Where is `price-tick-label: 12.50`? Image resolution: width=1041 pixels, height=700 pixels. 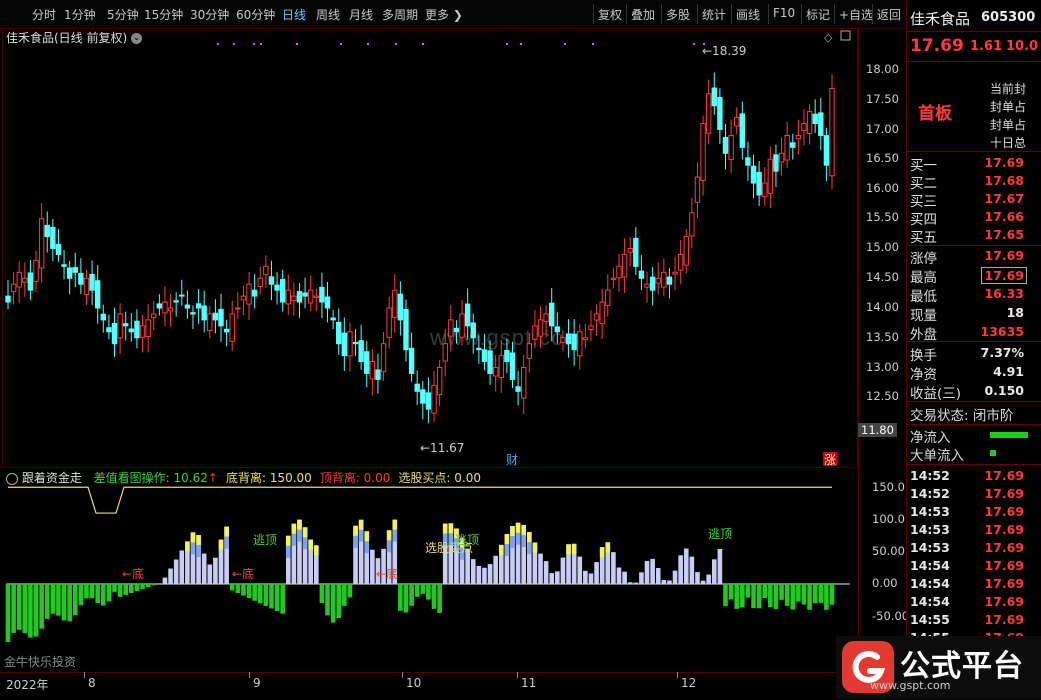 price-tick-label: 12.50 is located at coordinates (882, 396).